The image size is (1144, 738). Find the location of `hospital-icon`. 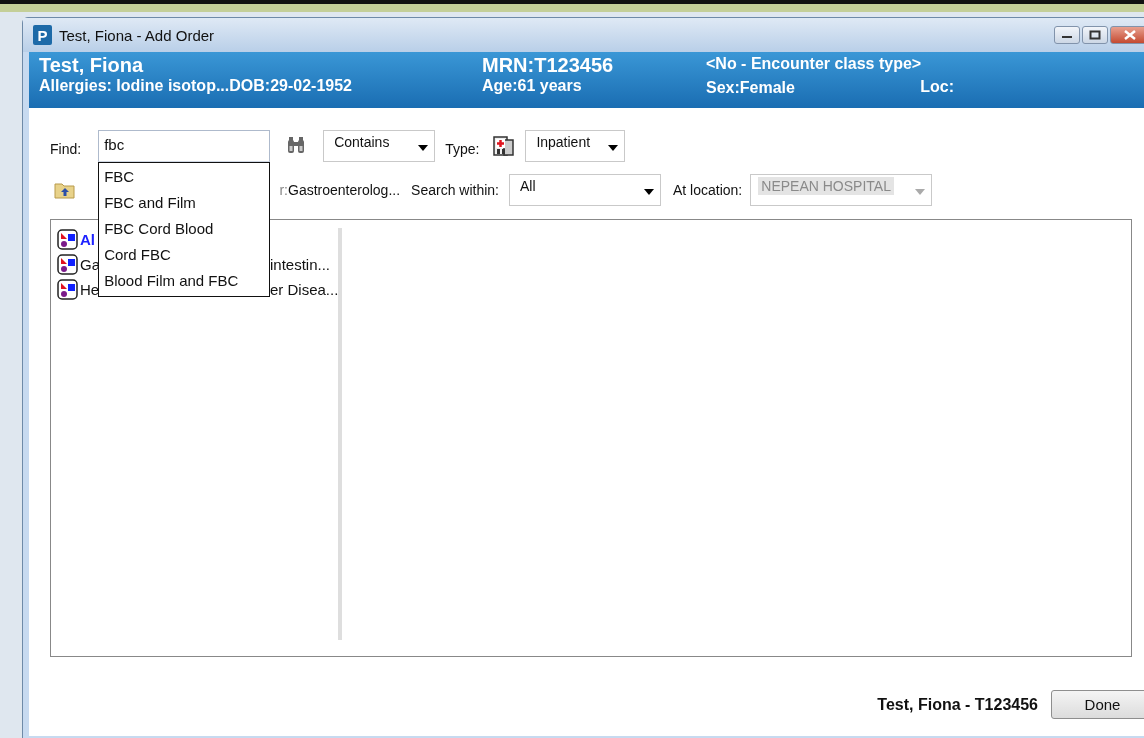

hospital-icon is located at coordinates (504, 146).